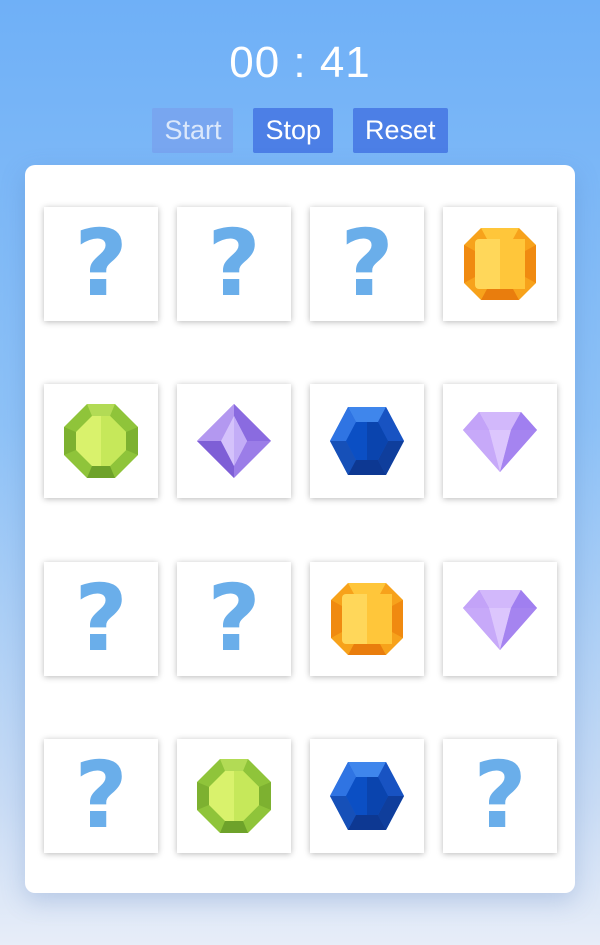 Image resolution: width=600 pixels, height=945 pixels. What do you see at coordinates (300, 62) in the screenshot?
I see `timer-display: 00 : 41` at bounding box center [300, 62].